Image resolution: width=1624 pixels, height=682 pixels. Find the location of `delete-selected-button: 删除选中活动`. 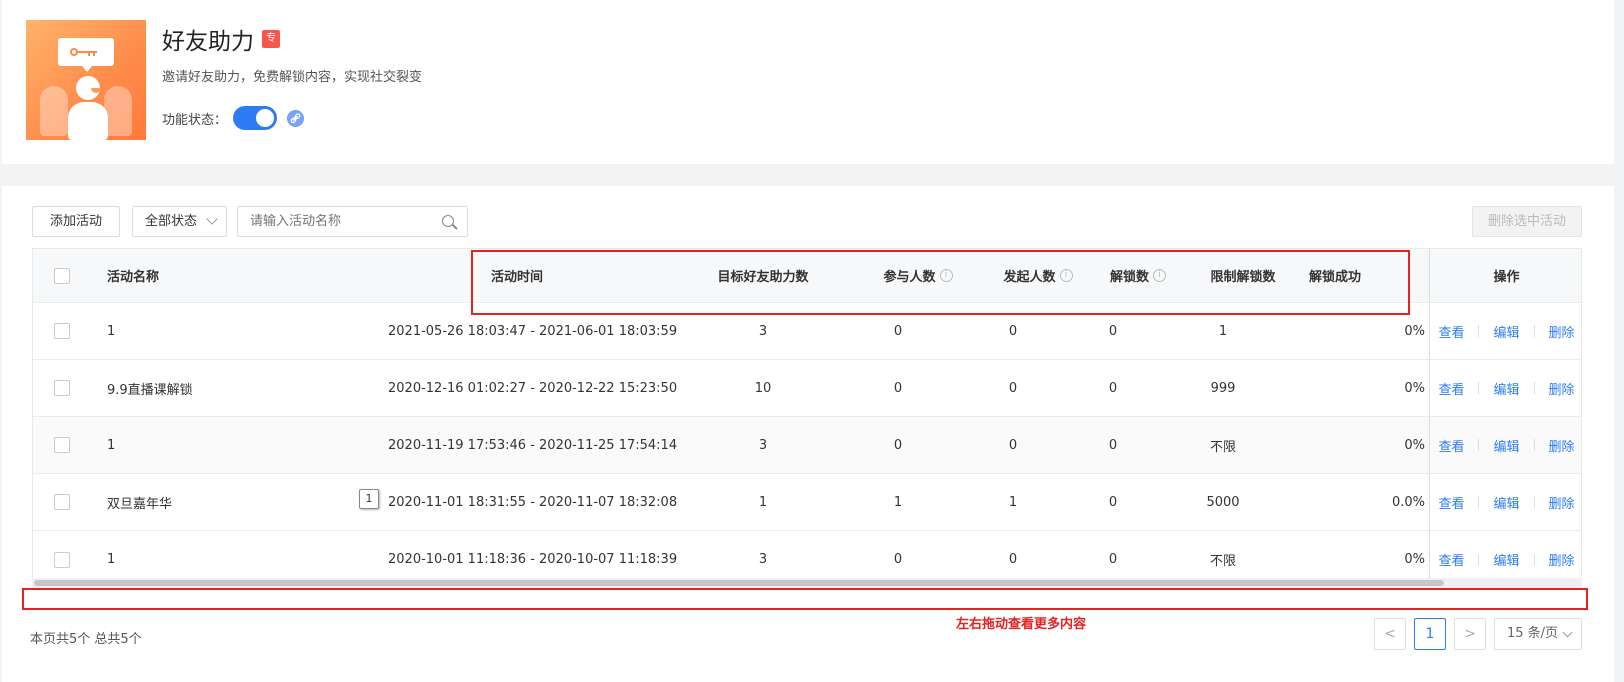

delete-selected-button: 删除选中活动 is located at coordinates (1527, 221).